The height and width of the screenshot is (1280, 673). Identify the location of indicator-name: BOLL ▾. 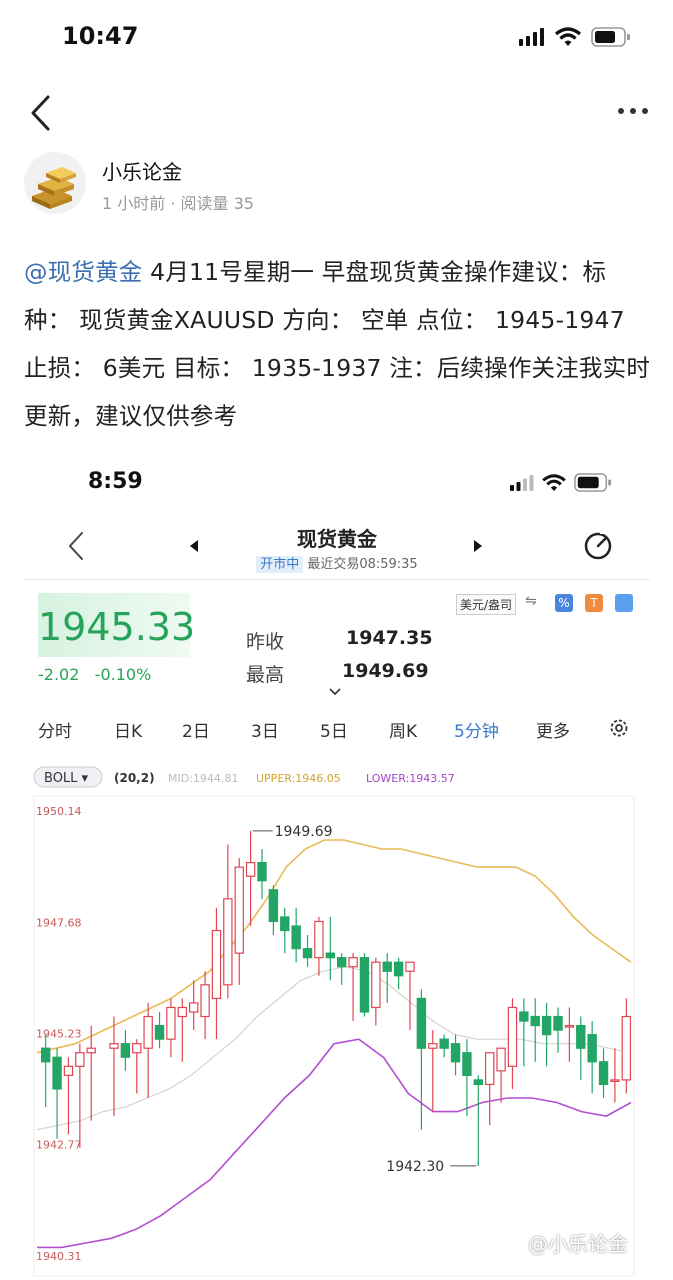
(66, 778).